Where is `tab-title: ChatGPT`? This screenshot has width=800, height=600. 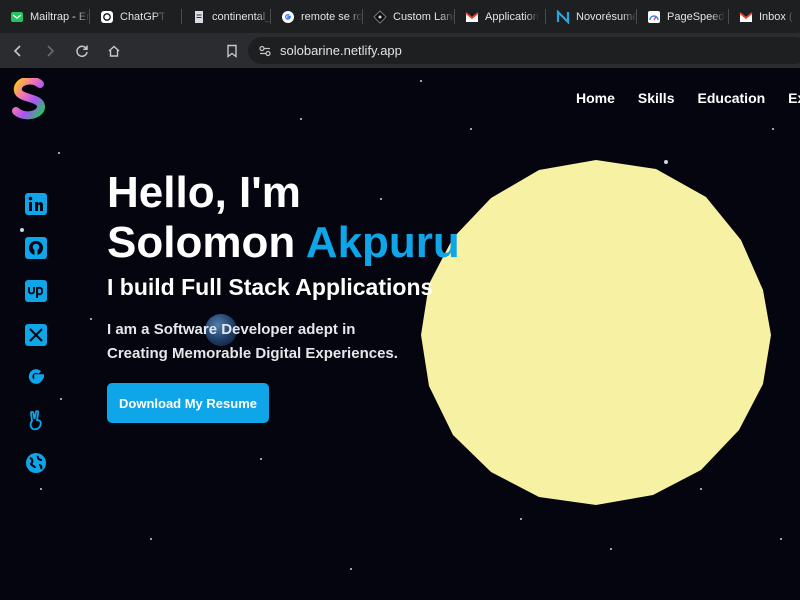 tab-title: ChatGPT is located at coordinates (143, 16).